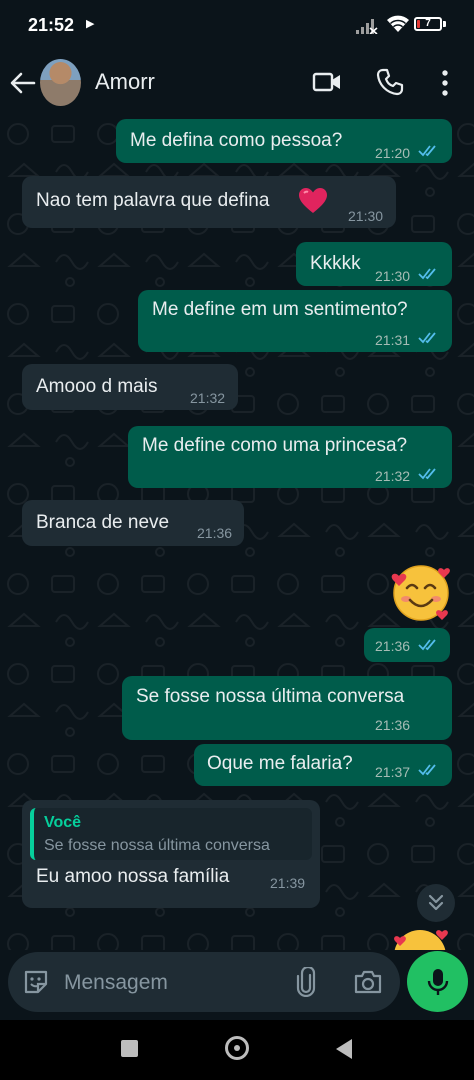  What do you see at coordinates (393, 772) in the screenshot?
I see `message-time: 21:37` at bounding box center [393, 772].